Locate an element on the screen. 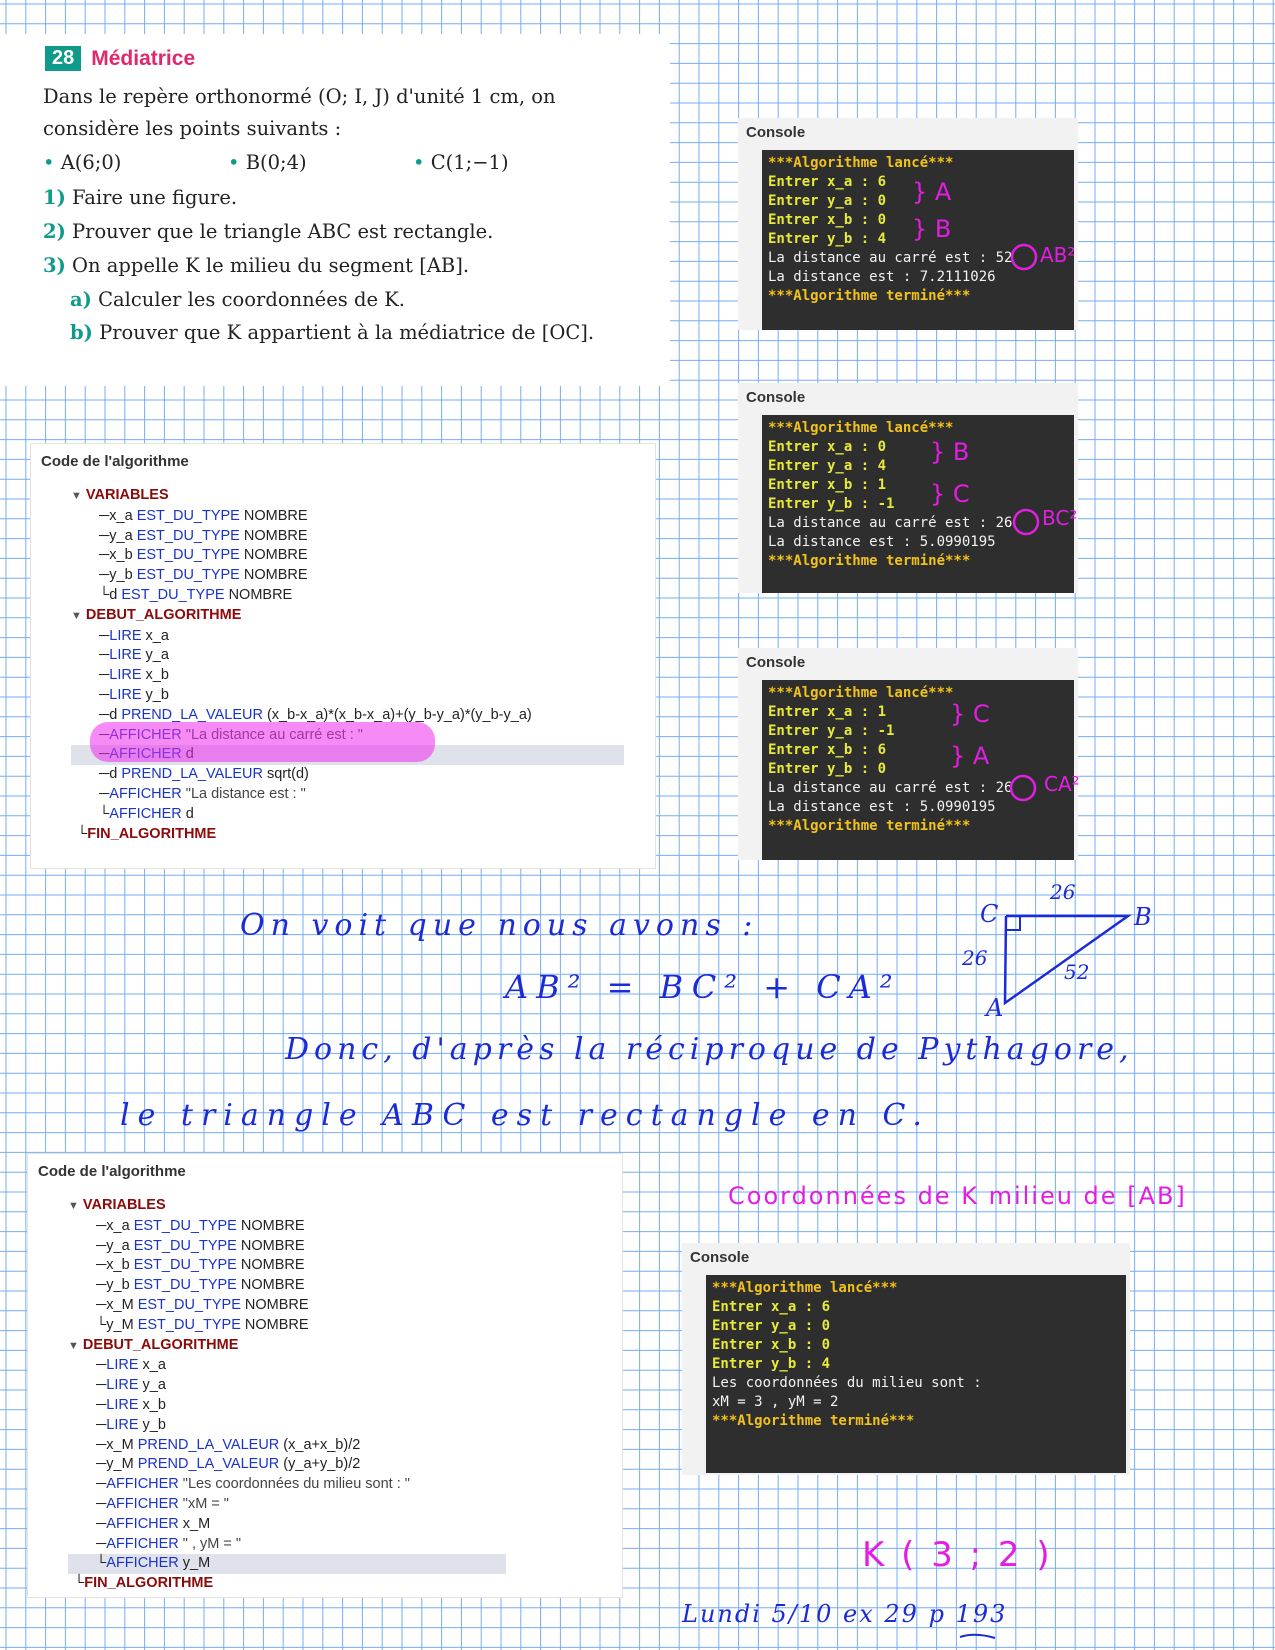 Image resolution: width=1275 pixels, height=1650 pixels. triangle-label-a: A is located at coordinates (995, 1008).